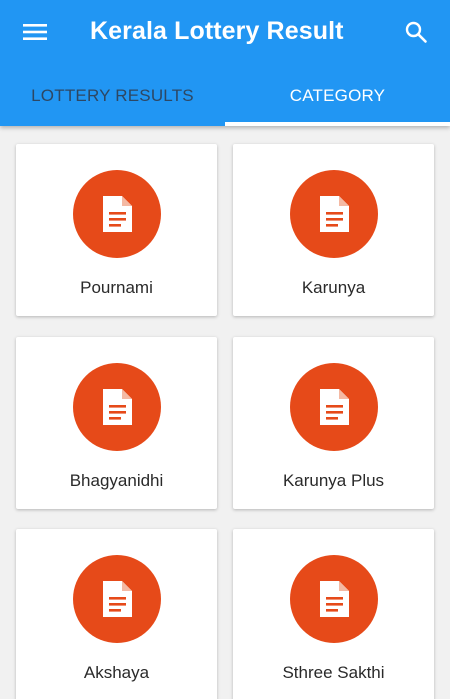  Describe the element at coordinates (35, 32) in the screenshot. I see `hamburger-menu-icon` at that location.